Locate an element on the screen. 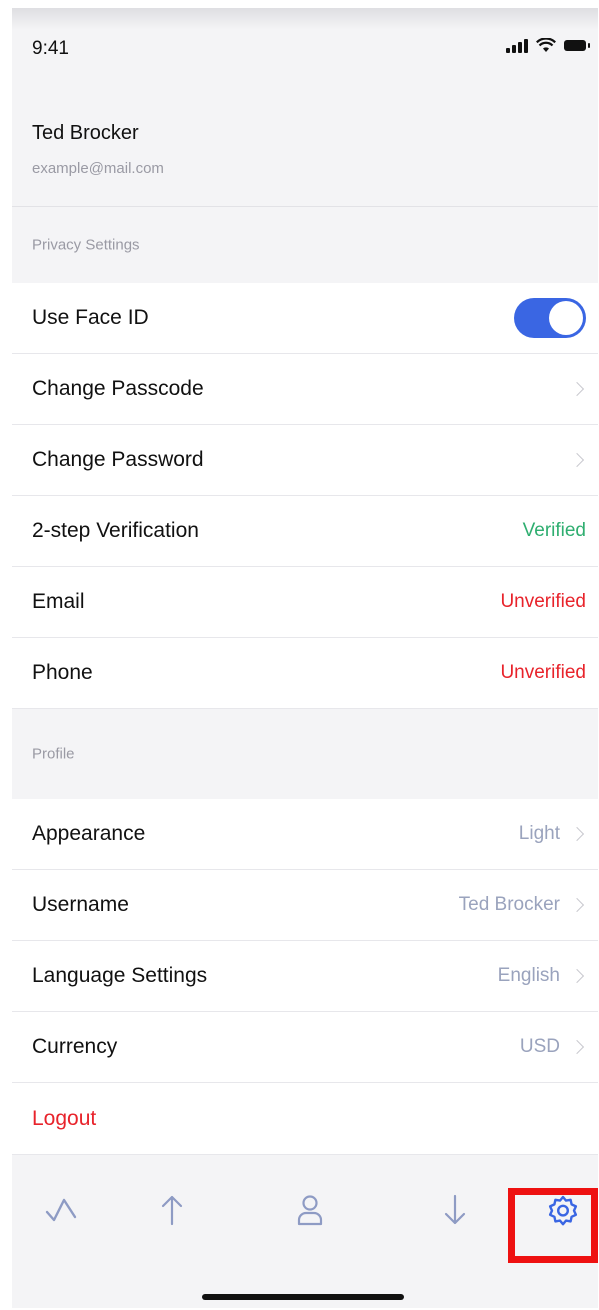  tab-profile is located at coordinates (310, 1210).